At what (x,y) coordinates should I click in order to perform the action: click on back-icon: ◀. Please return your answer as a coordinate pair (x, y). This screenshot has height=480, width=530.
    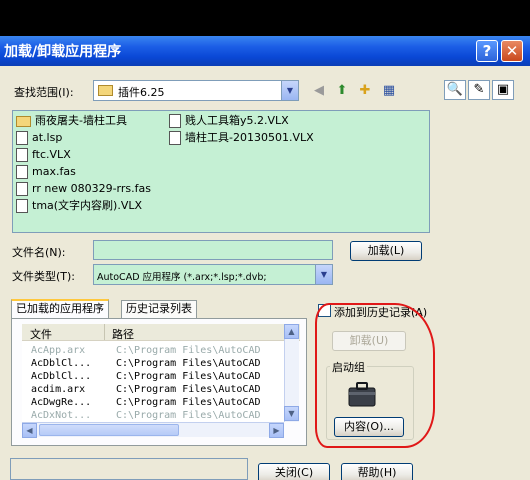
    Looking at the image, I should click on (319, 91).